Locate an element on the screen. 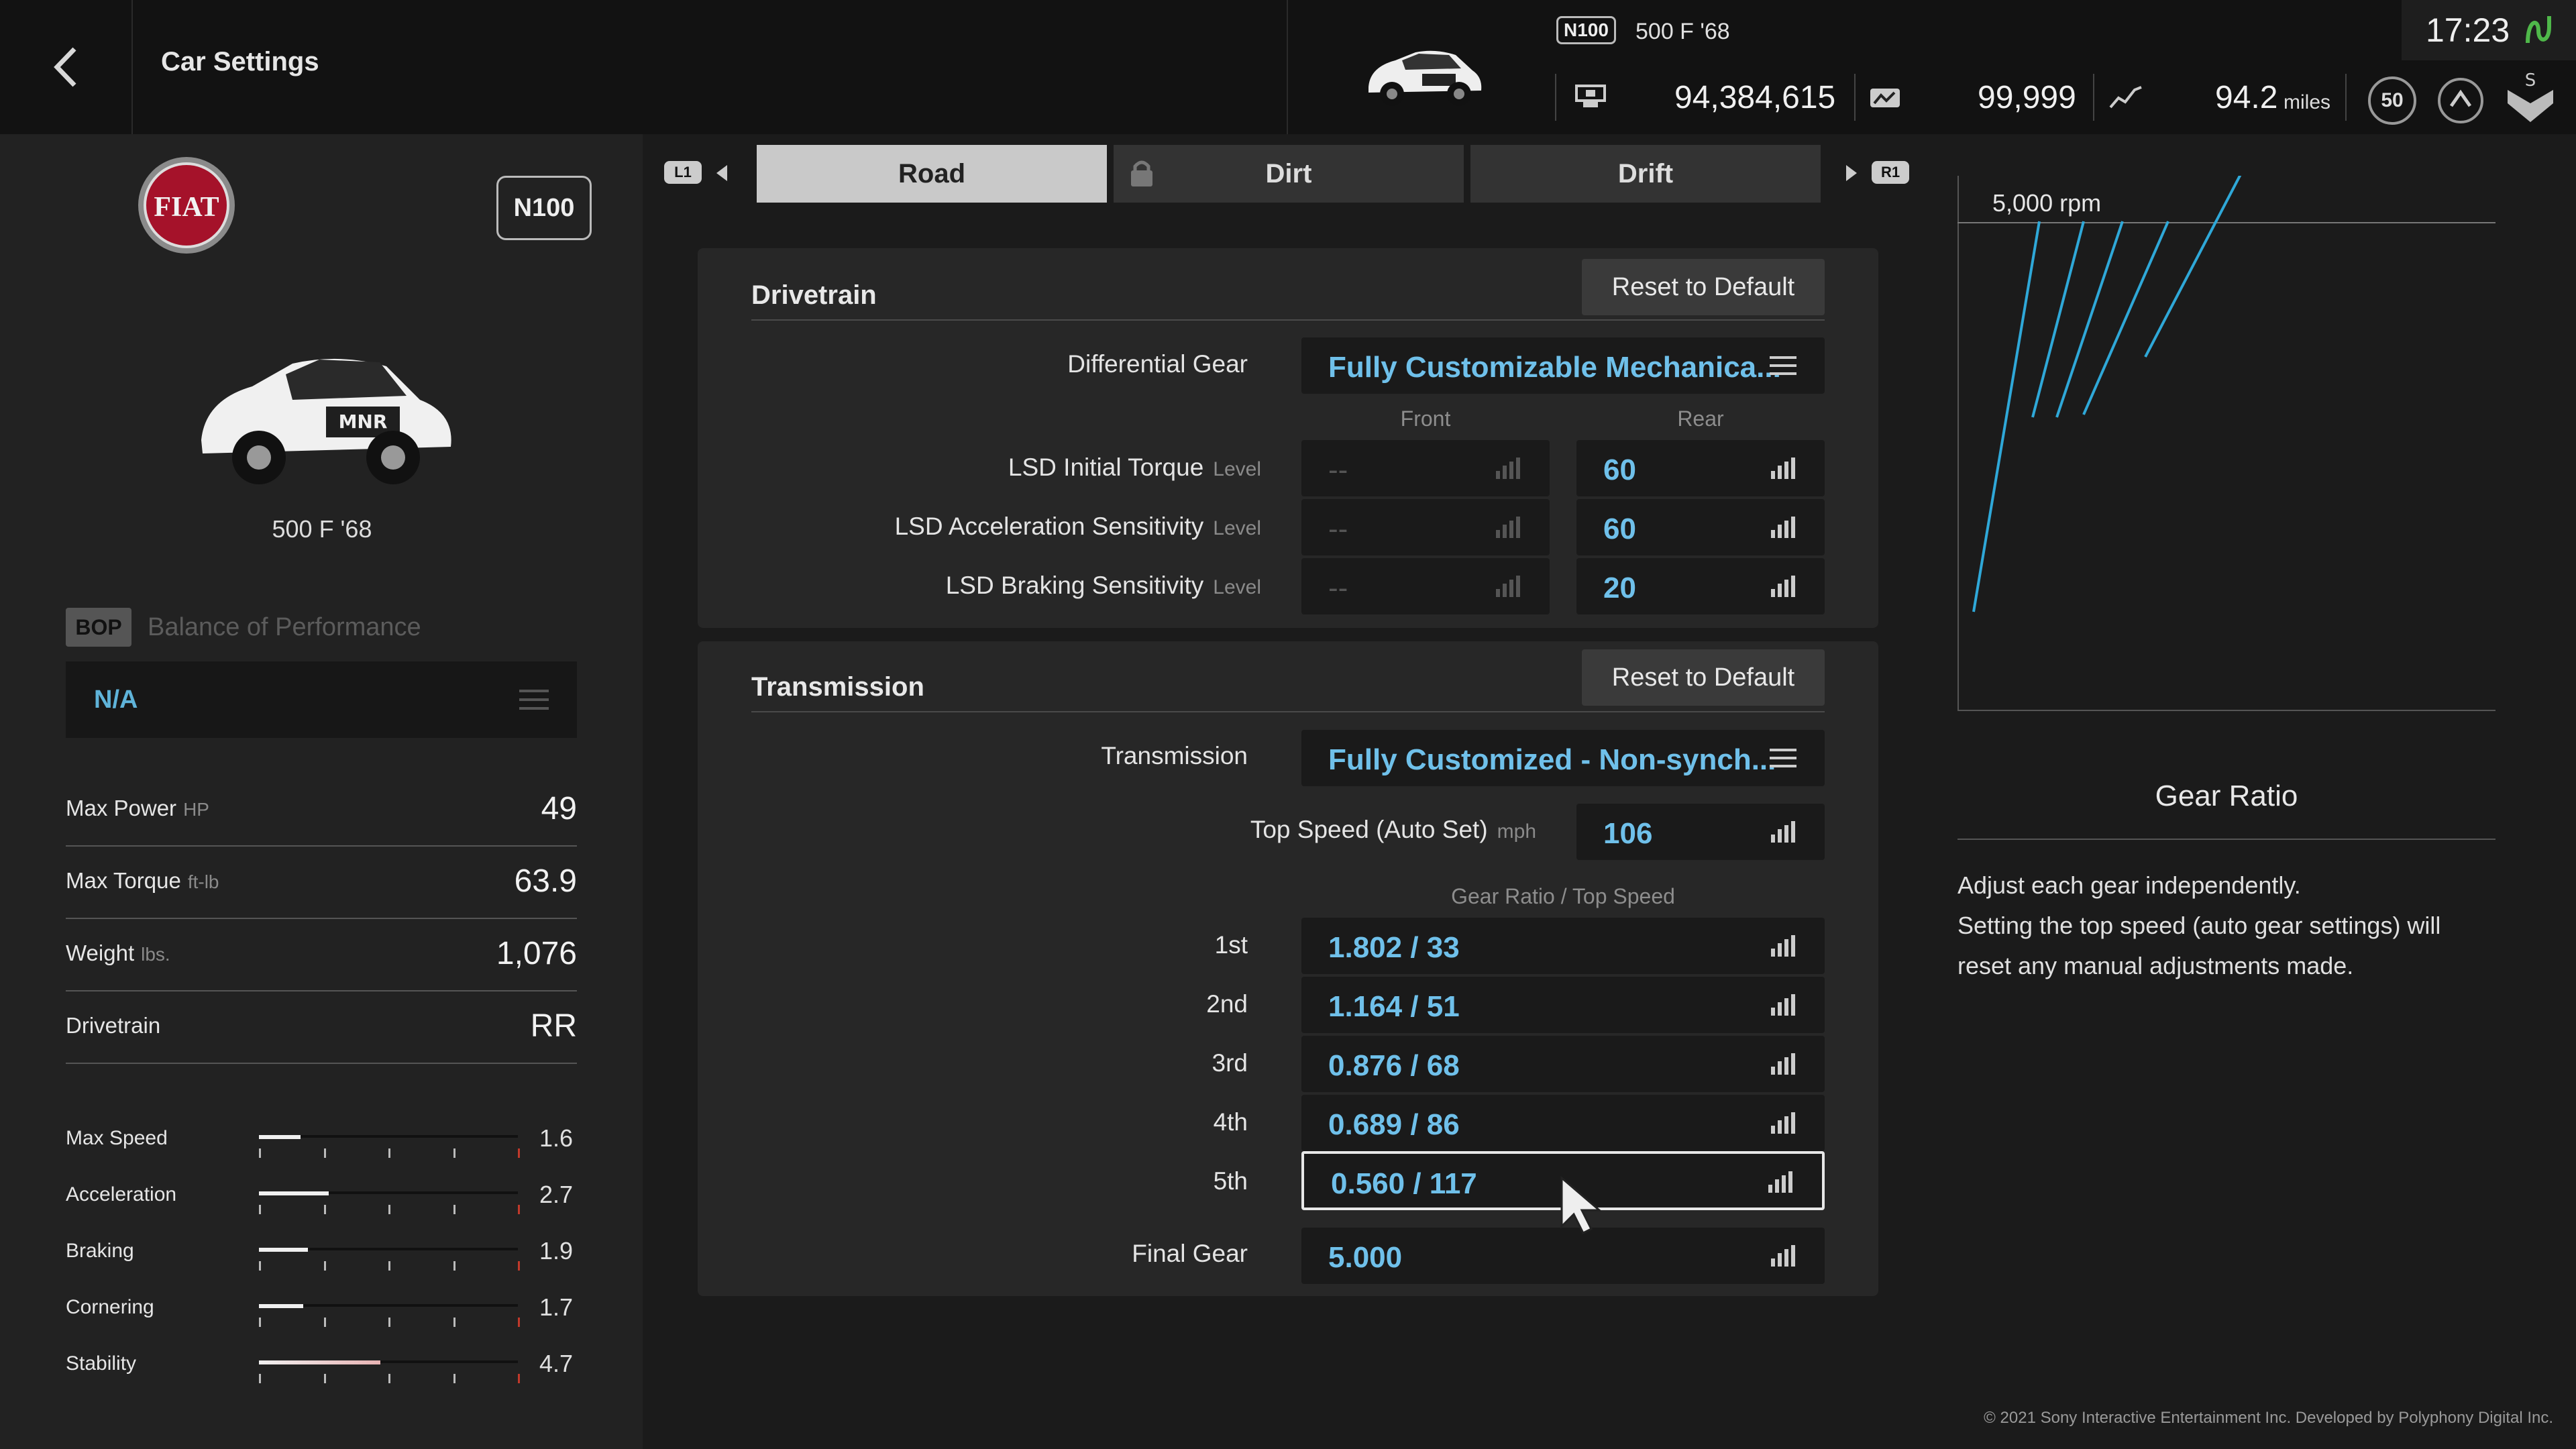  page-title: Car Settings is located at coordinates (240, 61).